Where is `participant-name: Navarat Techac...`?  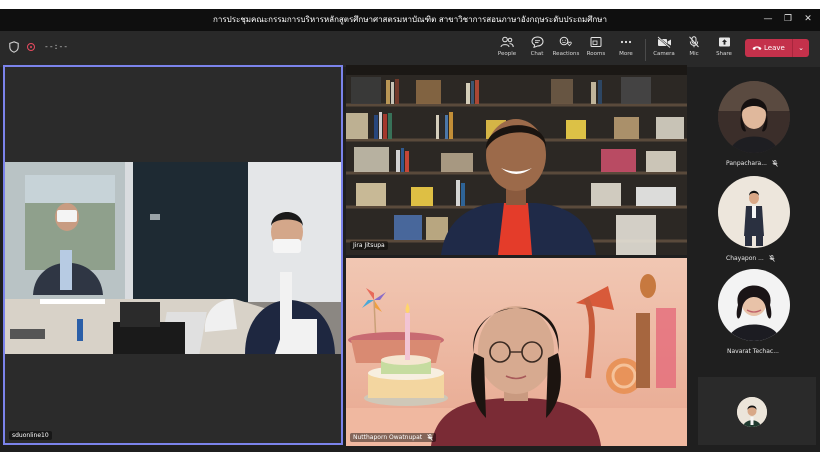
participant-name: Navarat Techac... is located at coordinates (753, 351).